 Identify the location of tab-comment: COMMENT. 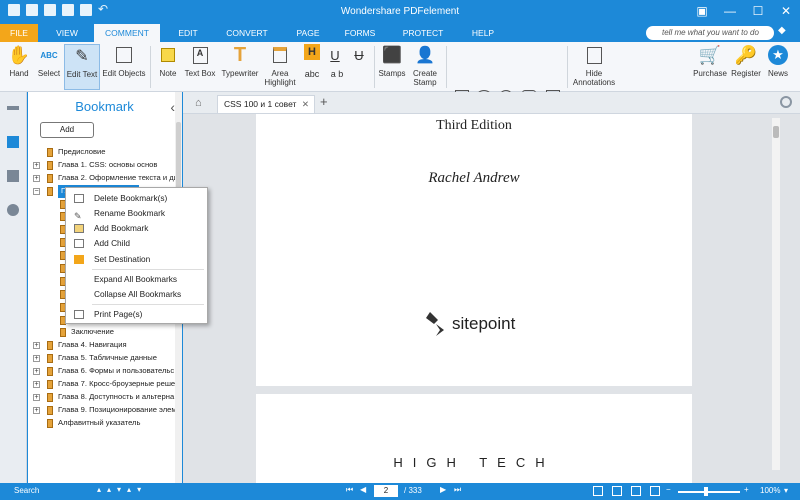
(127, 33).